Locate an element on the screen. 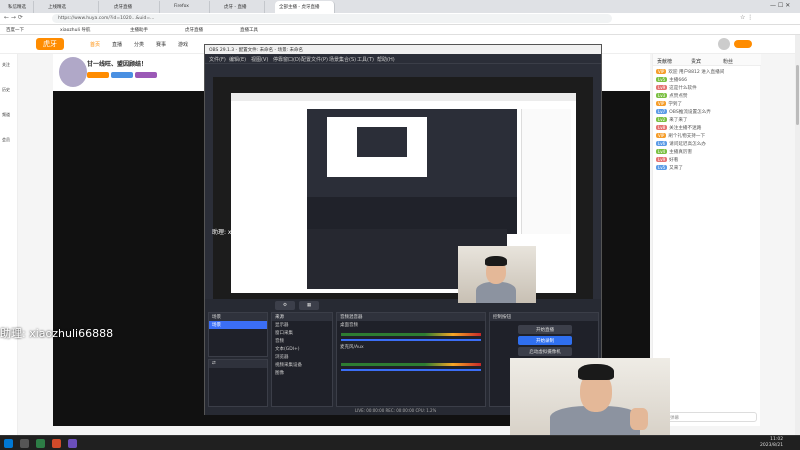 This screenshot has width=800, height=450. sources-header: 来源 is located at coordinates (302, 317).